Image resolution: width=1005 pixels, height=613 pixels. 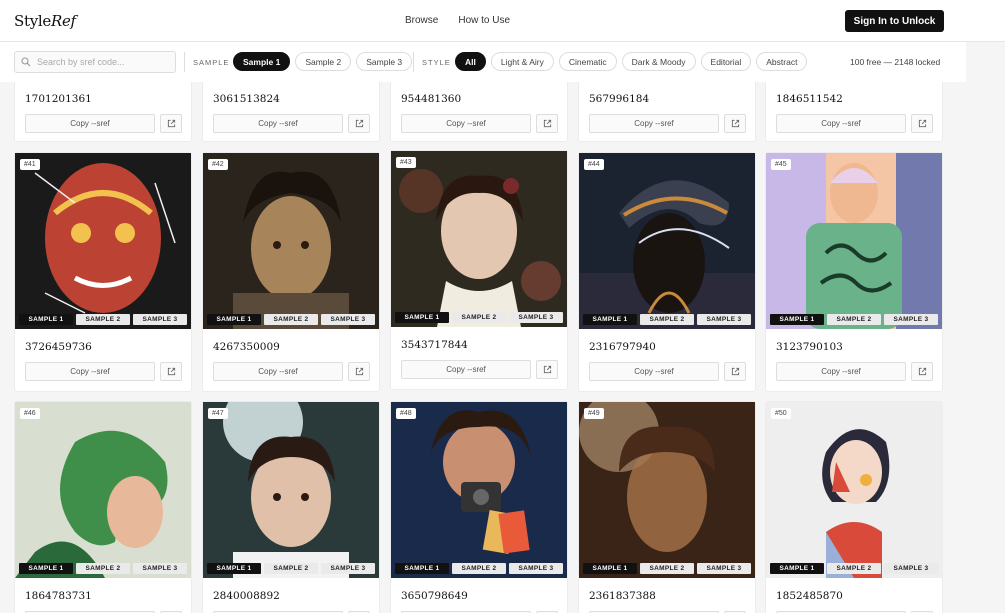 What do you see at coordinates (470, 61) in the screenshot?
I see `style-filter-pill: All` at bounding box center [470, 61].